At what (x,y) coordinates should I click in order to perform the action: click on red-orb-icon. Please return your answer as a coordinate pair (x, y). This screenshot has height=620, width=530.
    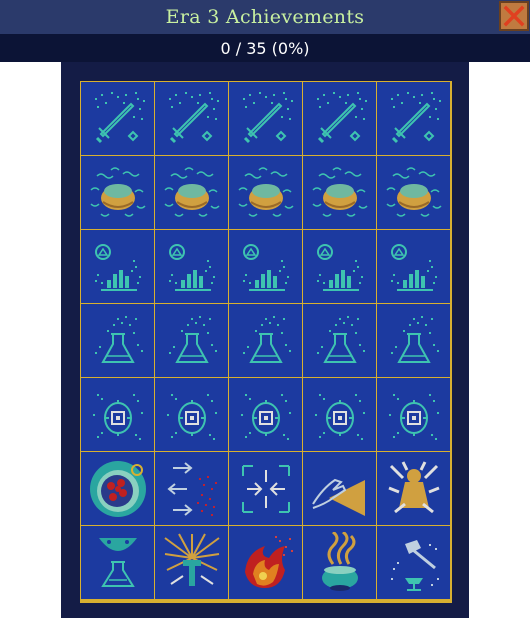
    Looking at the image, I should click on (117, 488).